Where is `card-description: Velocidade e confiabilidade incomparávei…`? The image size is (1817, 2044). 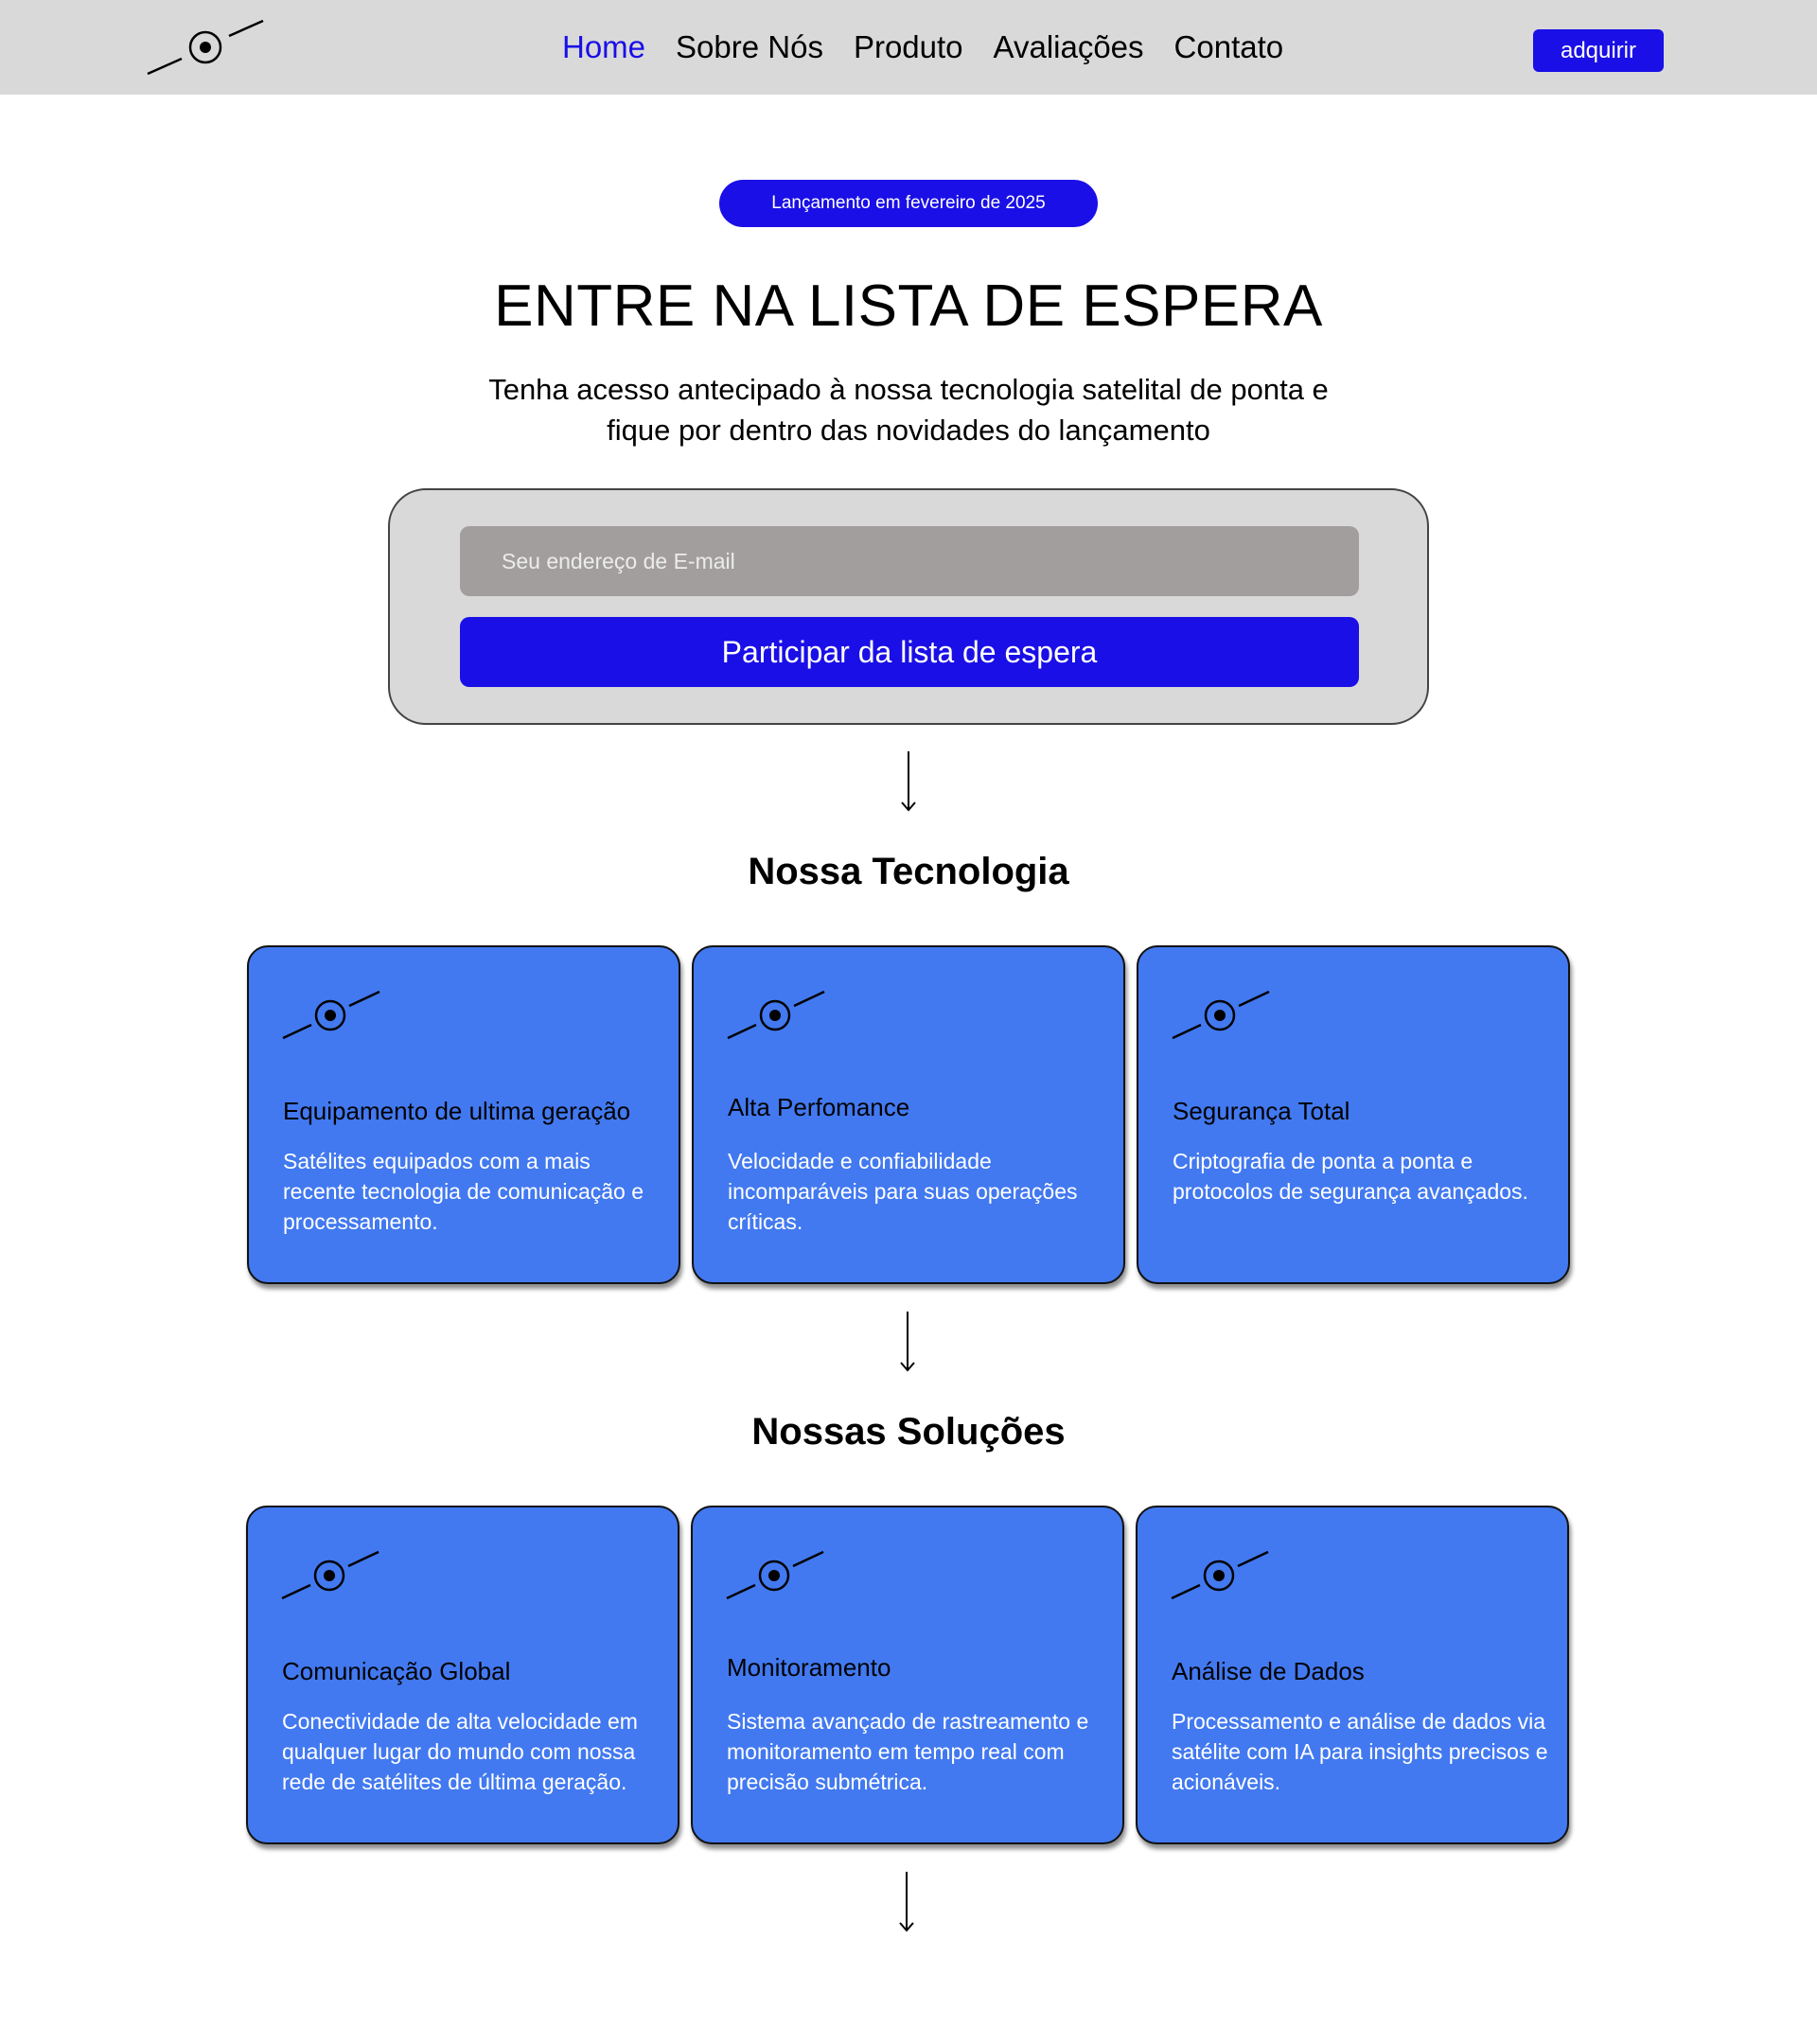 card-description: Velocidade e confiabilidade incomparávei… is located at coordinates (903, 1191).